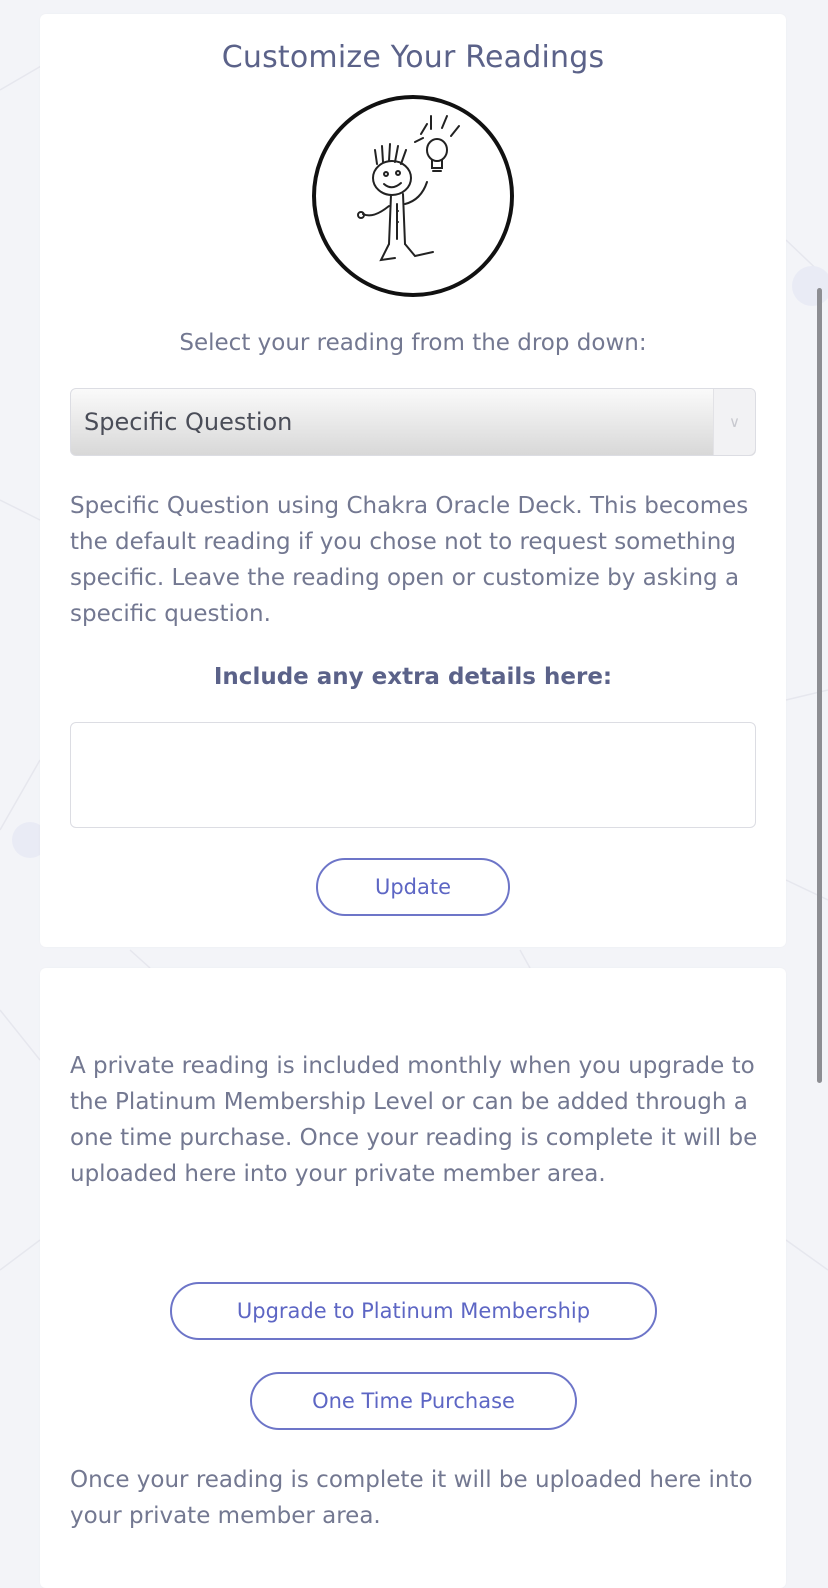 This screenshot has height=1588, width=828. Describe the element at coordinates (819, 685) in the screenshot. I see `scrollbar` at that location.